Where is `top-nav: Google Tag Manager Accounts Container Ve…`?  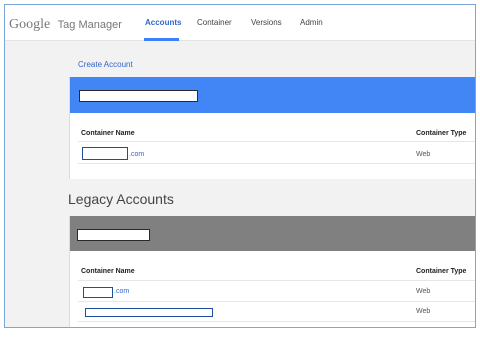 top-nav: Google Tag Manager Accounts Container Ve… is located at coordinates (240, 23).